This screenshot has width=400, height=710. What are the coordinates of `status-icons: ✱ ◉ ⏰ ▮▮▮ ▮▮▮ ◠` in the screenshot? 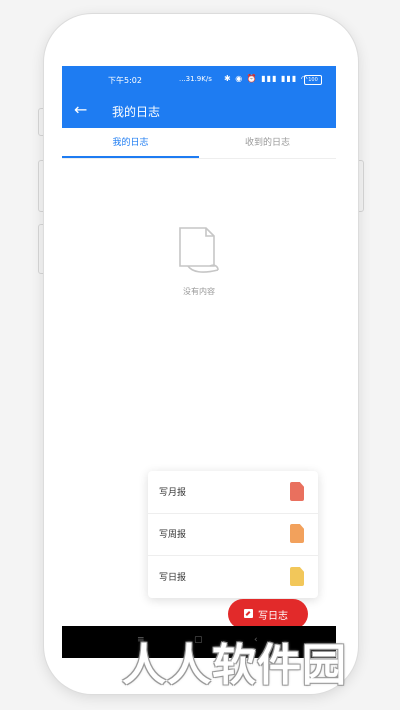 It's located at (266, 78).